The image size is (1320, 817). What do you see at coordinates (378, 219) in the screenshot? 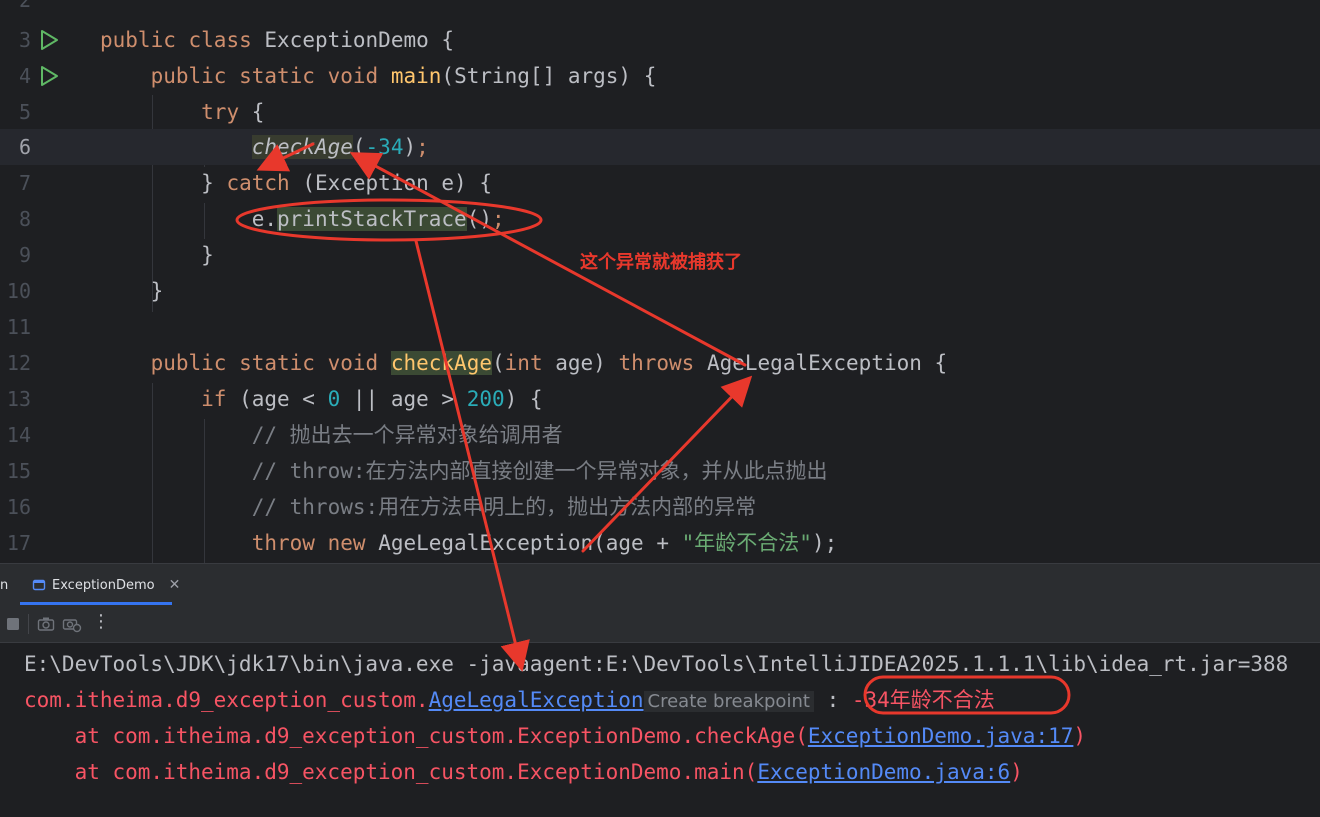
I see `code-text: e.printStackTrace();` at bounding box center [378, 219].